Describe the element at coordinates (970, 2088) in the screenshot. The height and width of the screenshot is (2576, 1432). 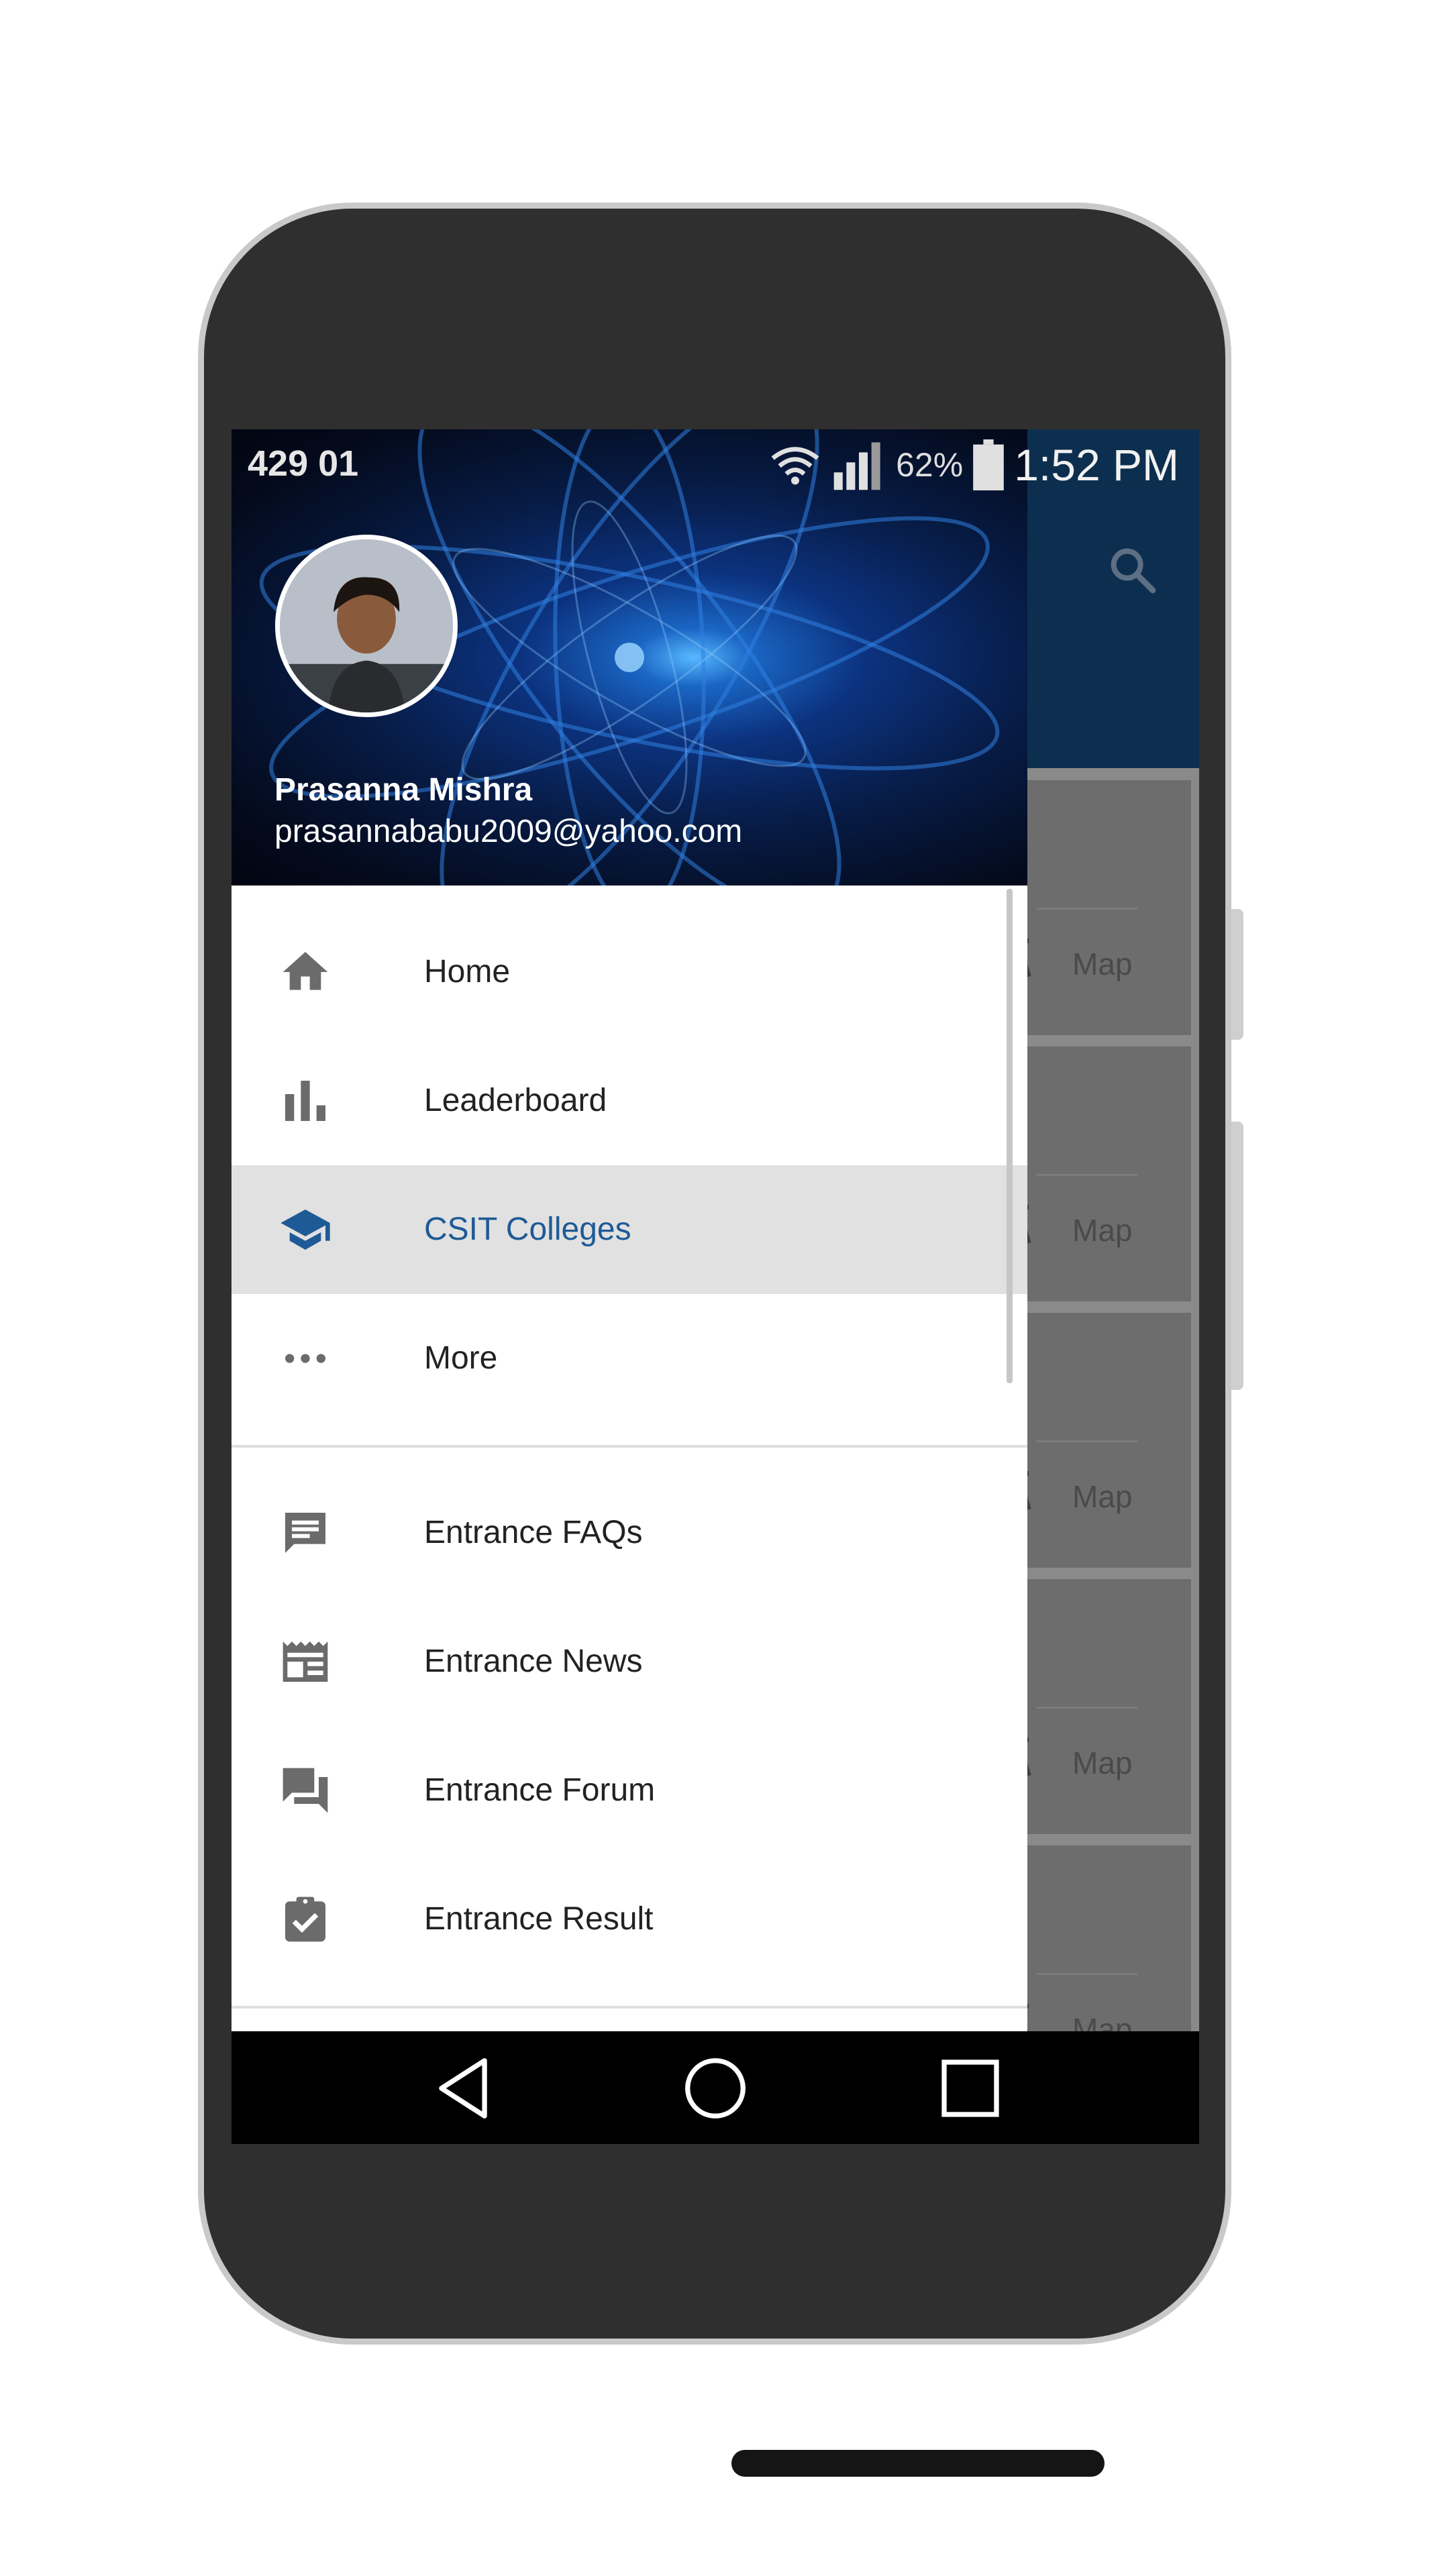
I see `recents-icon` at that location.